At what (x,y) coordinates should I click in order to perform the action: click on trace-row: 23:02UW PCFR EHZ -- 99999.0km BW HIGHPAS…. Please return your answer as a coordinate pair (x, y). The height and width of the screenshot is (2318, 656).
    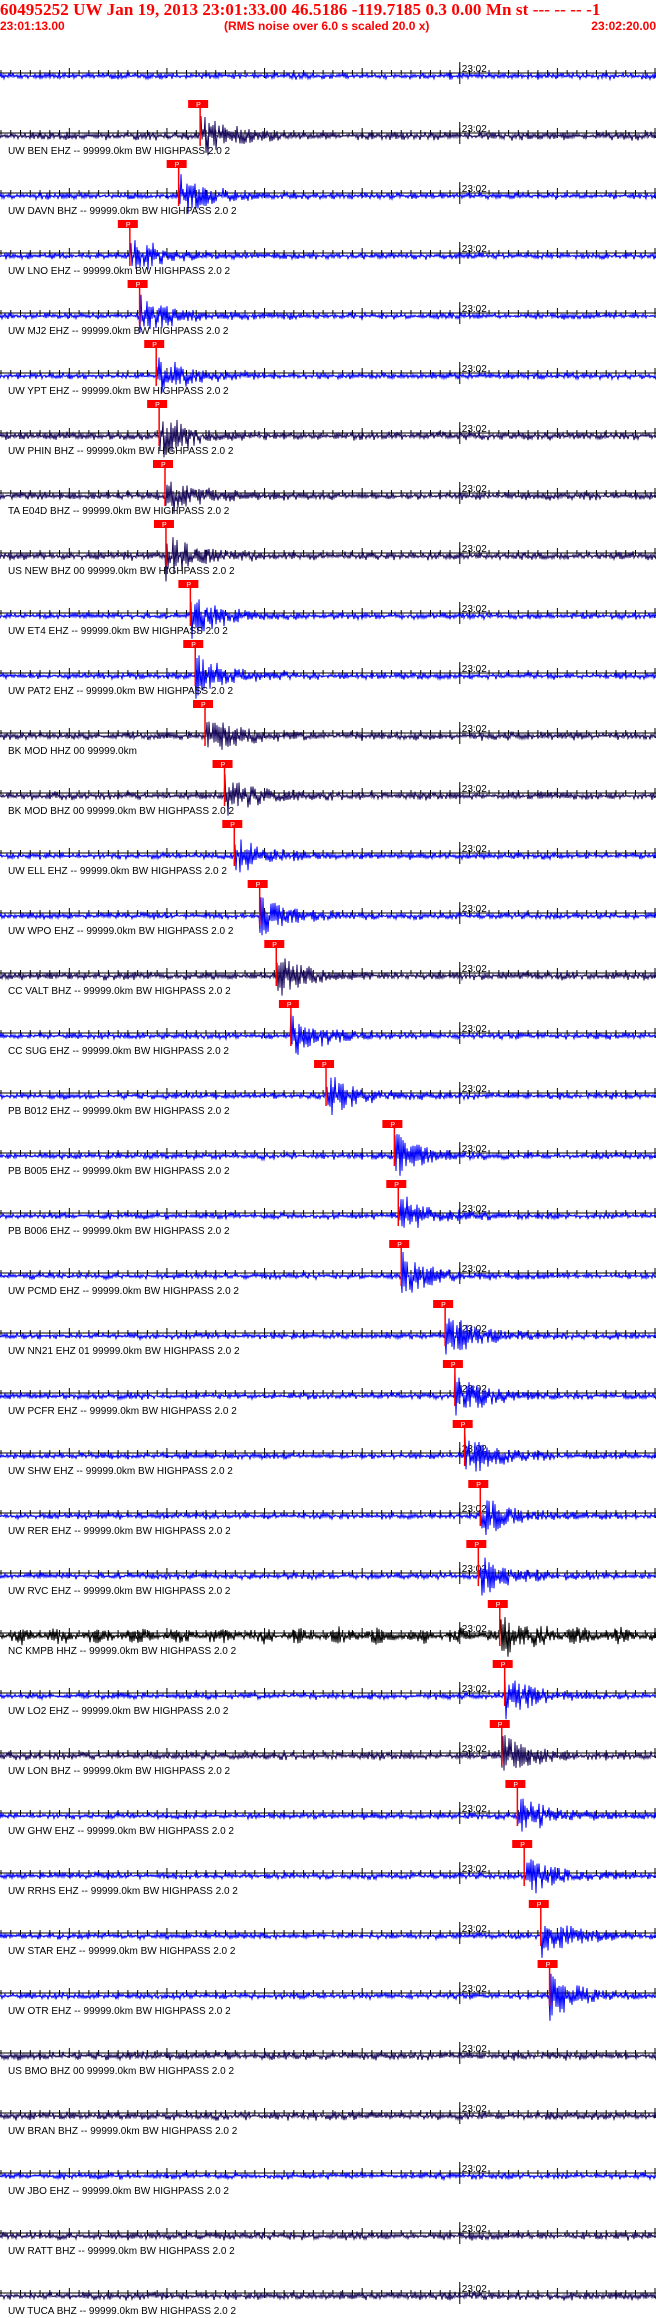
    Looking at the image, I should click on (328, 1388).